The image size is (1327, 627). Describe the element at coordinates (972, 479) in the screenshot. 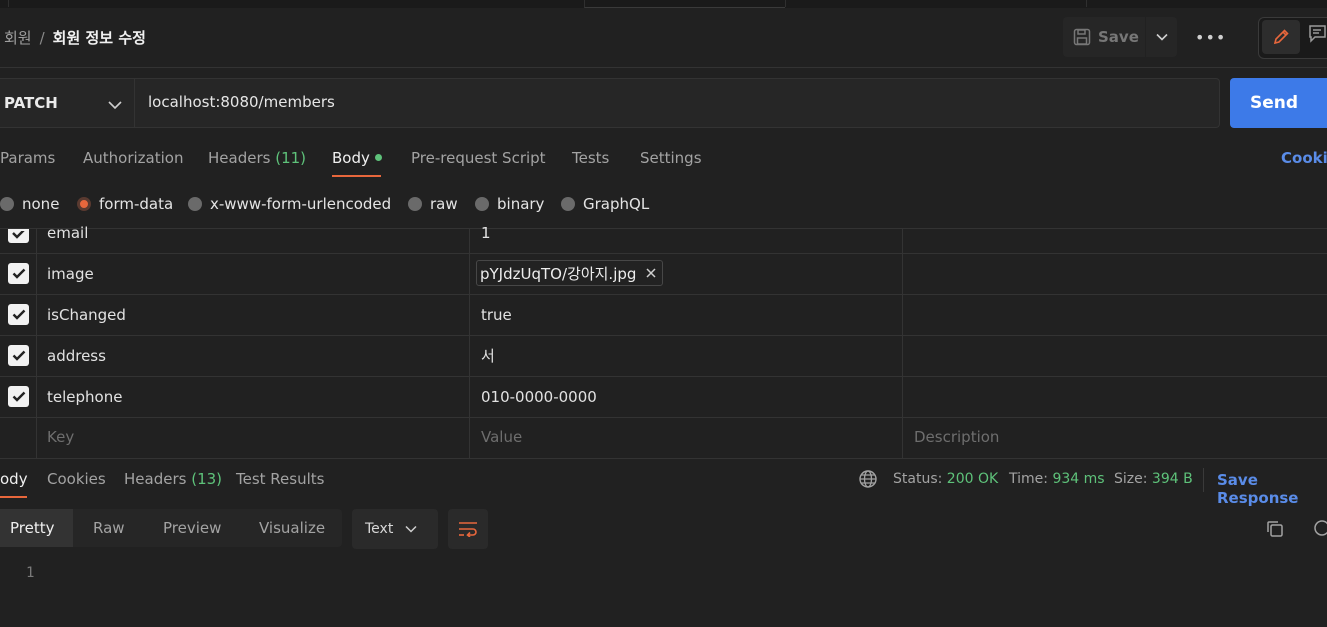

I see `status-value: 200 OK` at that location.